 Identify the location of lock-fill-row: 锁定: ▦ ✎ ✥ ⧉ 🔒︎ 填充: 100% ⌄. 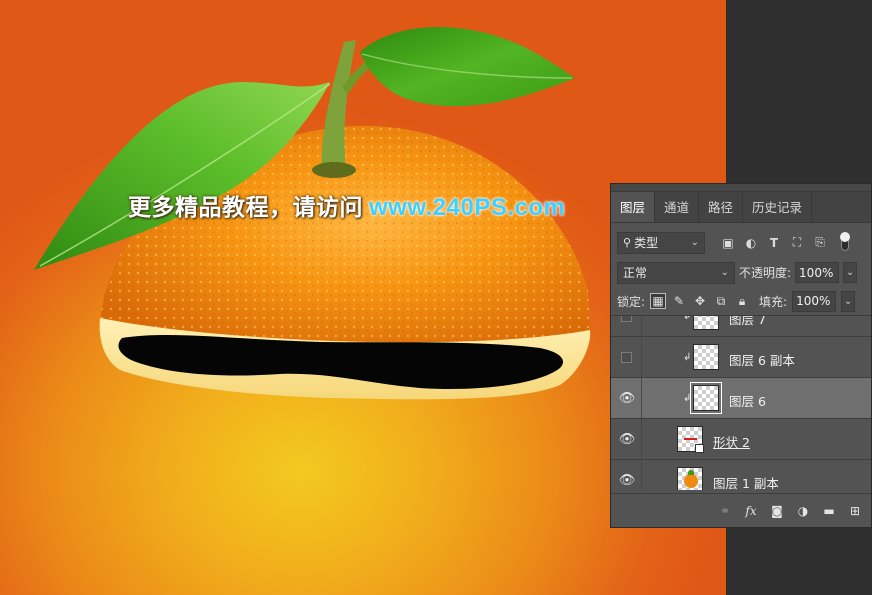
(741, 301).